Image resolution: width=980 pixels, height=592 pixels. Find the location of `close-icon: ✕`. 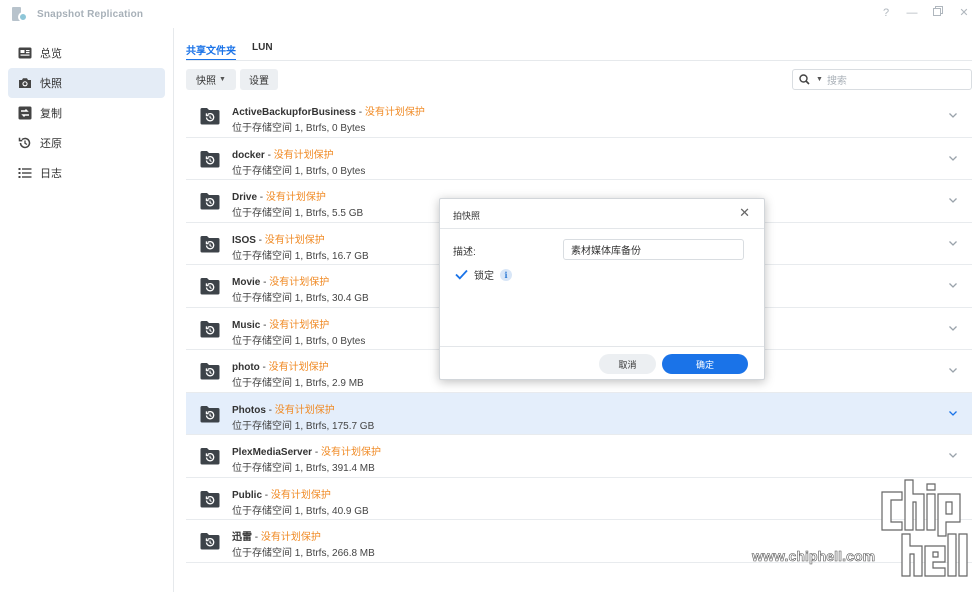

close-icon: ✕ is located at coordinates (744, 213).